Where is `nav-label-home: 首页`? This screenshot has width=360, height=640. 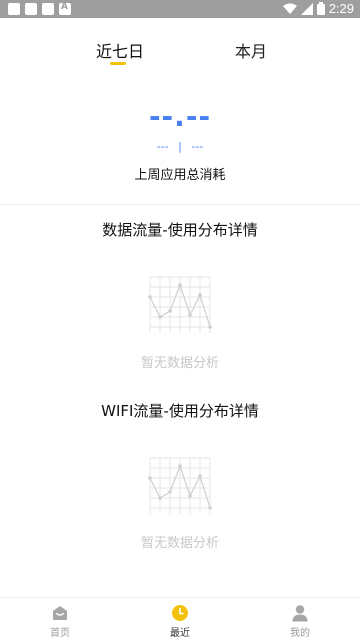 nav-label-home: 首页 is located at coordinates (60, 633).